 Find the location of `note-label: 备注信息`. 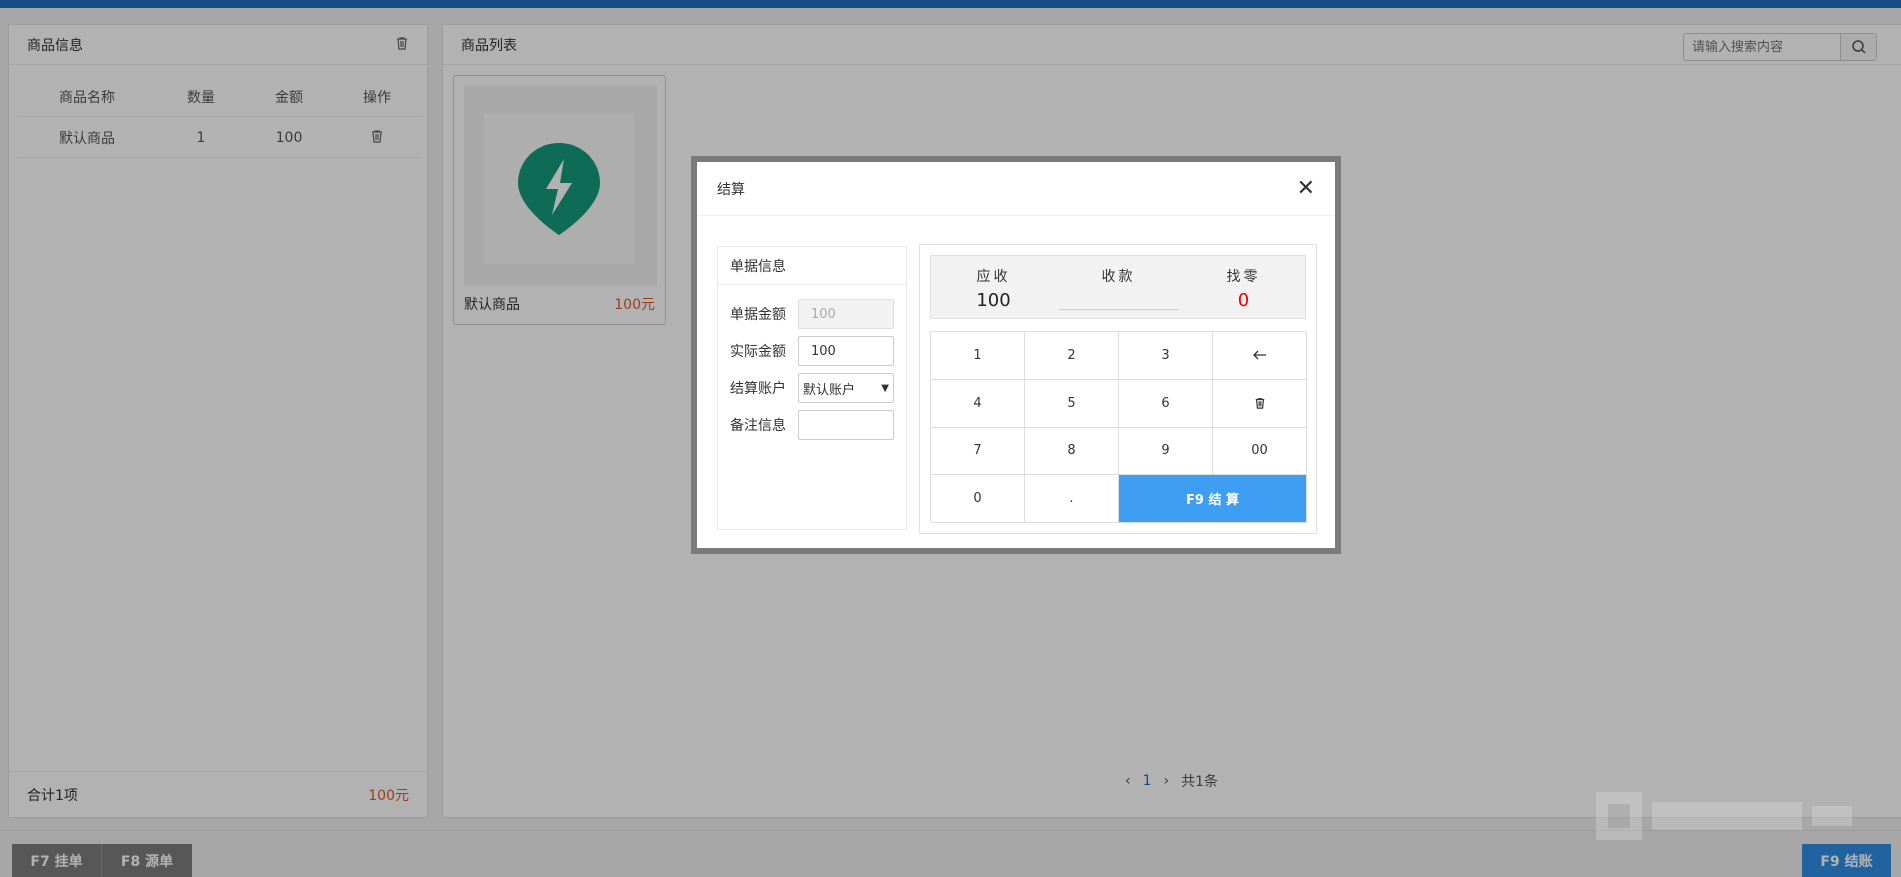

note-label: 备注信息 is located at coordinates (758, 426).